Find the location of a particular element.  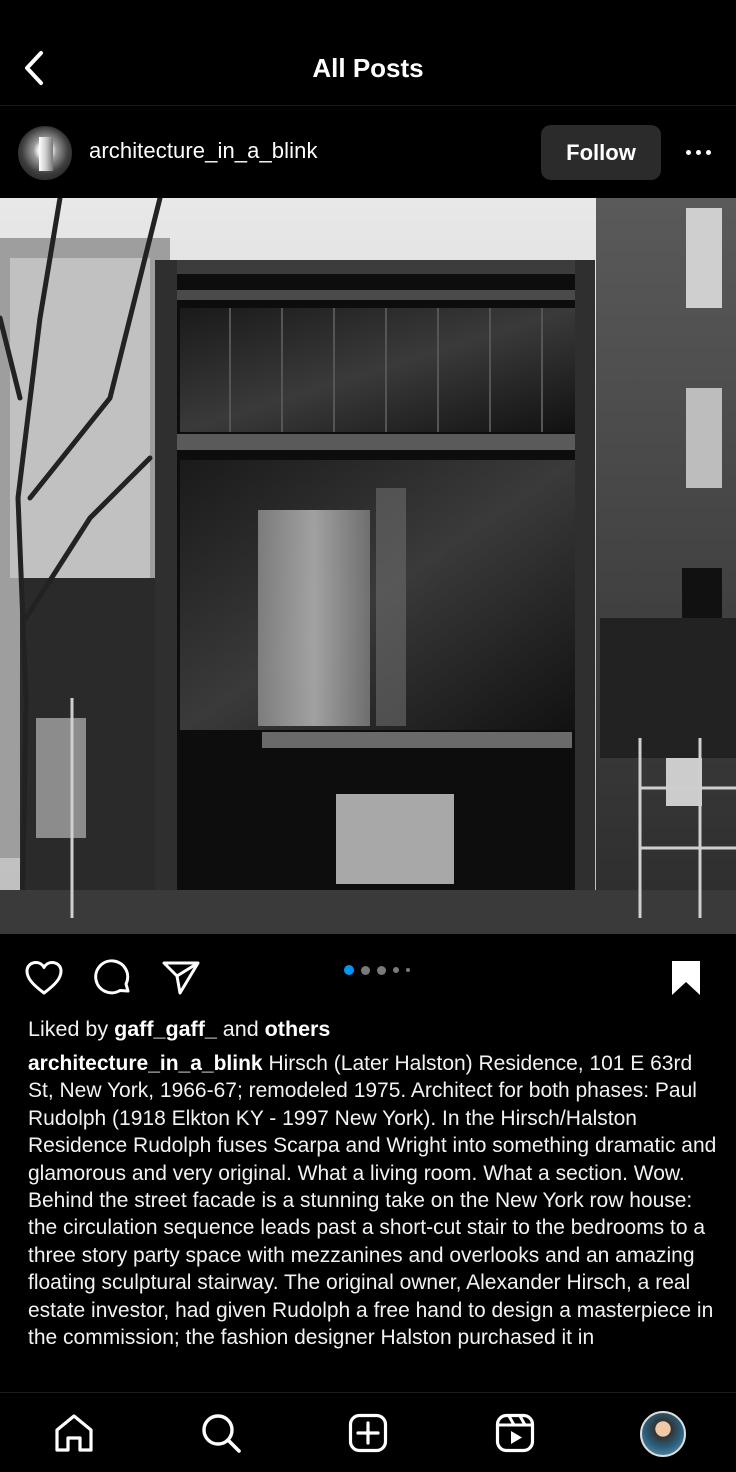

post-username: architecture_in_a_blink is located at coordinates (203, 151).